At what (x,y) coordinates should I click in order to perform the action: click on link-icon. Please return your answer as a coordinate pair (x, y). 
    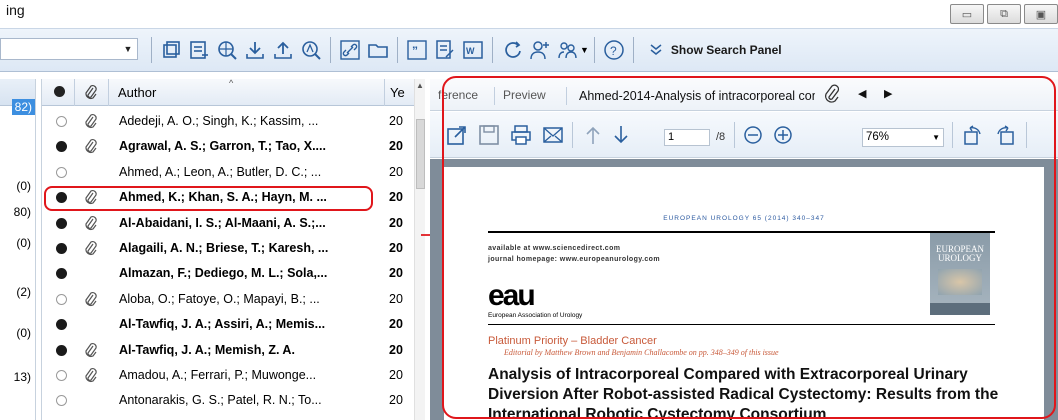
    Looking at the image, I should click on (350, 50).